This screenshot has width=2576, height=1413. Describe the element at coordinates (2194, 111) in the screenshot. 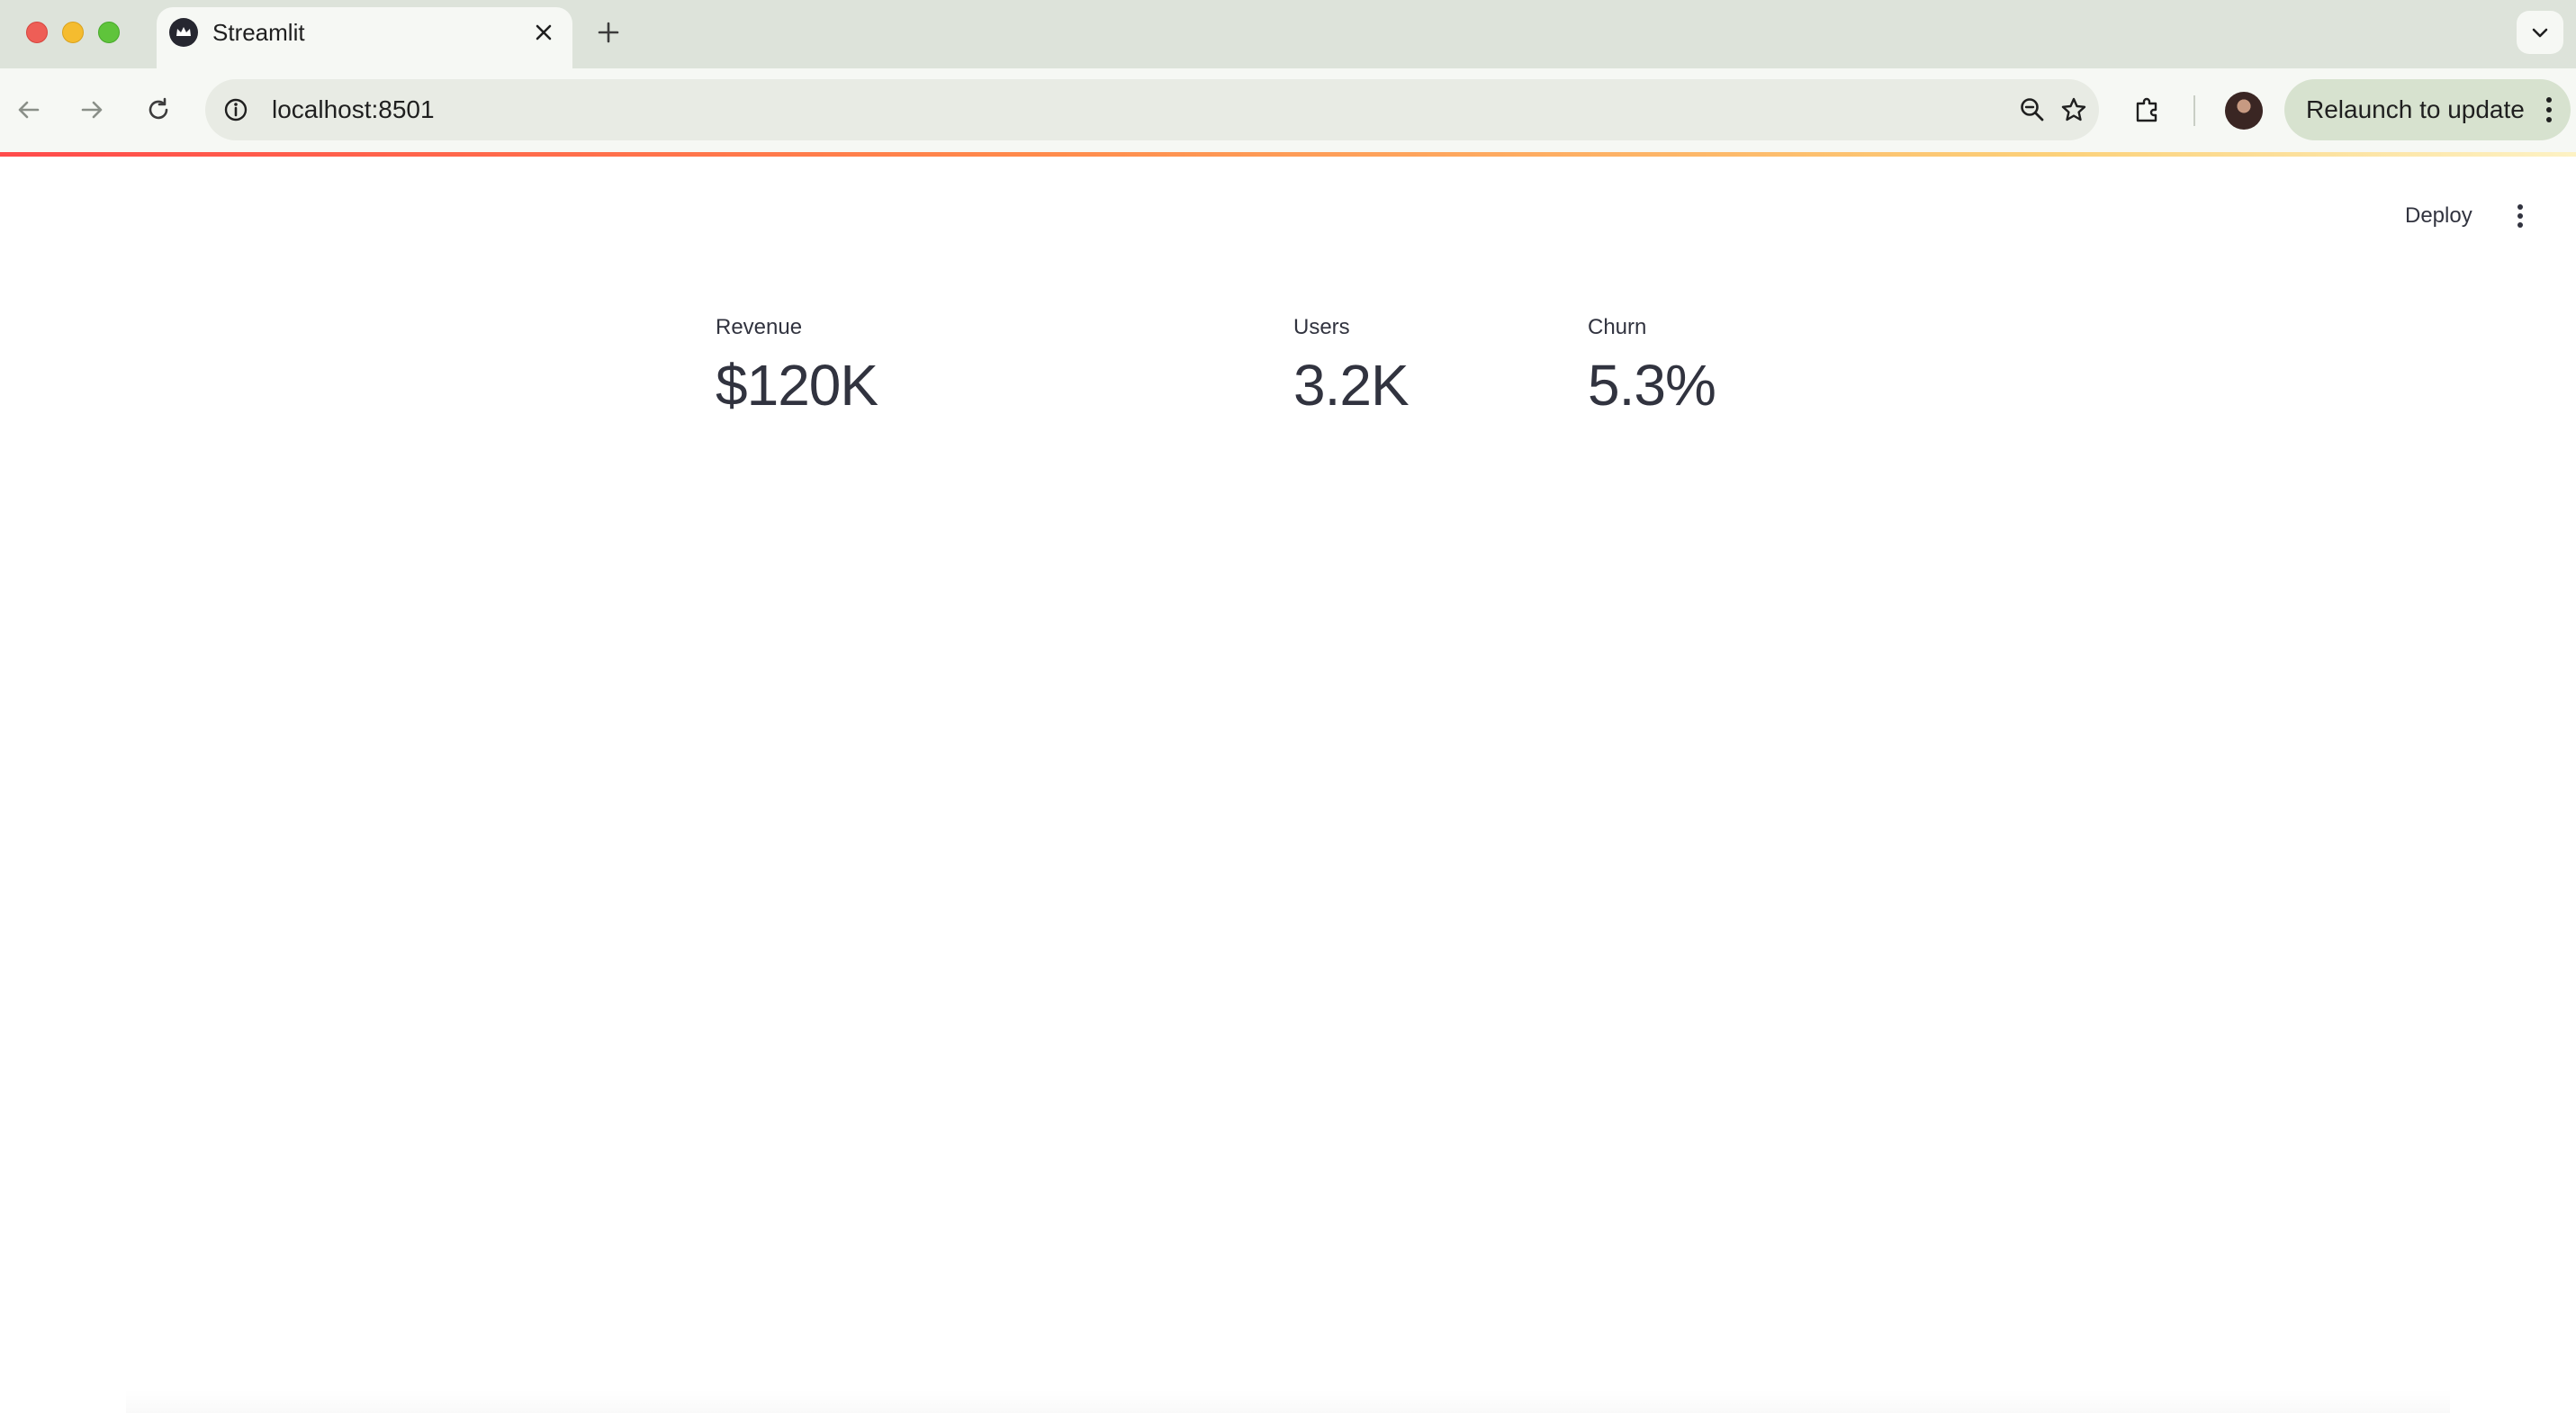

I see `toolbar-divider` at that location.